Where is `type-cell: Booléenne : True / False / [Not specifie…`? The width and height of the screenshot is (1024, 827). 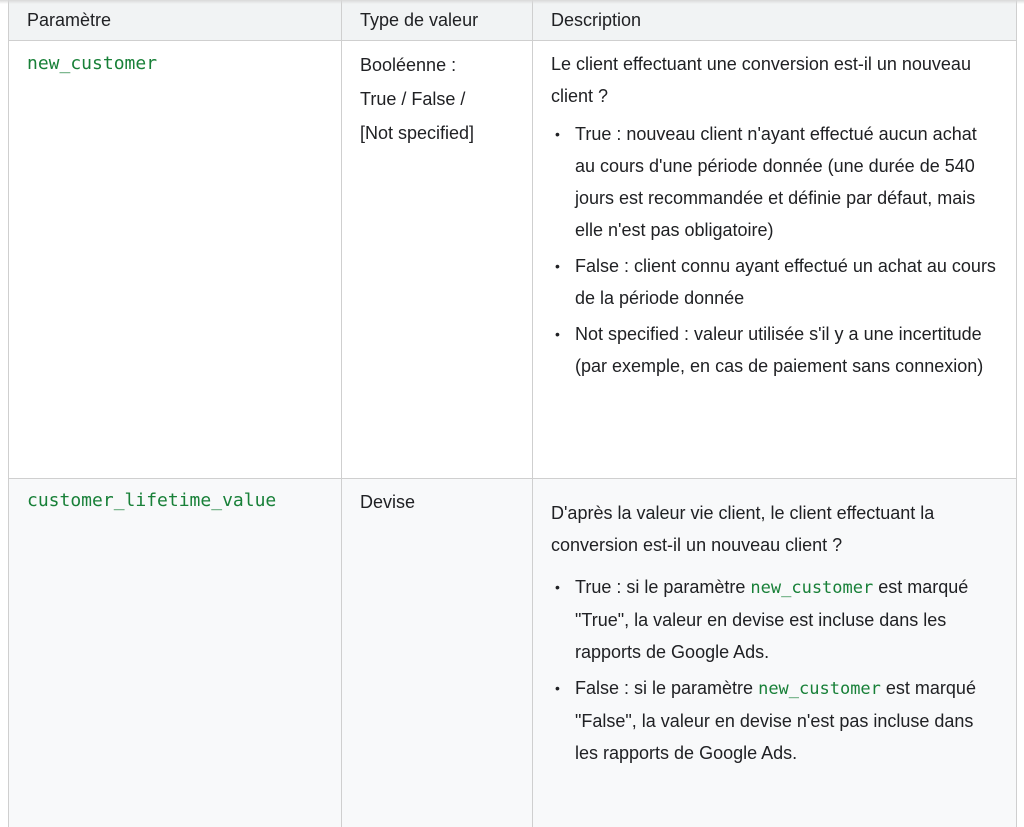 type-cell: Booléenne : True / False / [Not specifie… is located at coordinates (437, 259).